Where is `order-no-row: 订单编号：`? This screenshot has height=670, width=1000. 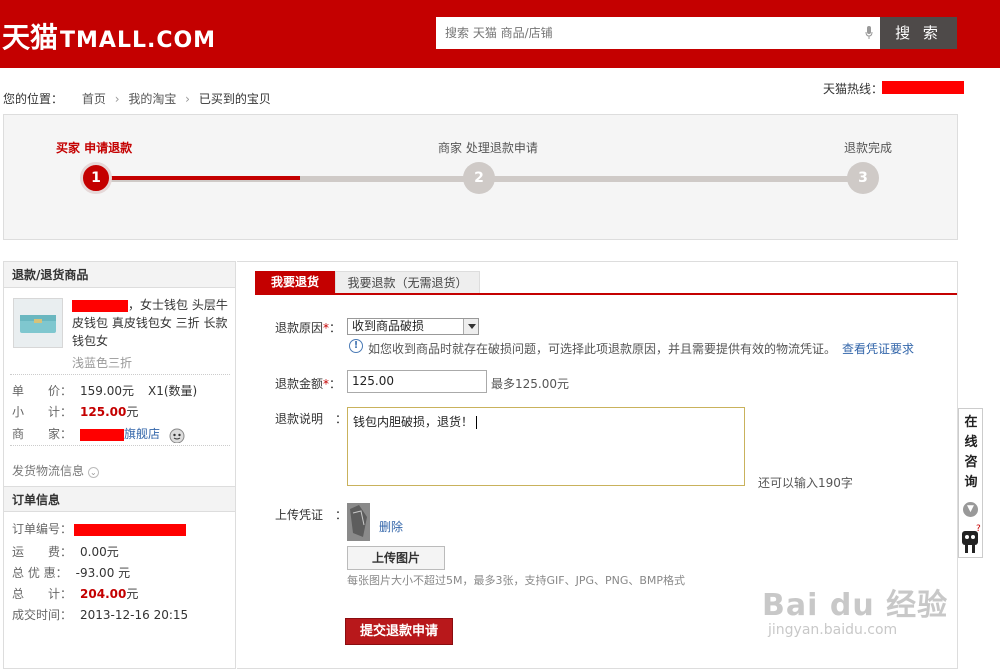
order-no-row: 订单编号： is located at coordinates (99, 528).